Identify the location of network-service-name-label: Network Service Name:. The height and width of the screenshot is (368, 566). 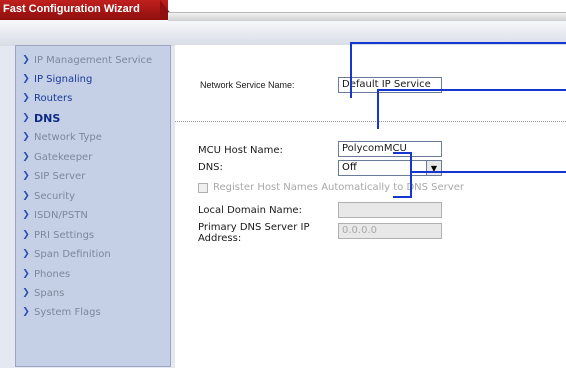
(247, 85).